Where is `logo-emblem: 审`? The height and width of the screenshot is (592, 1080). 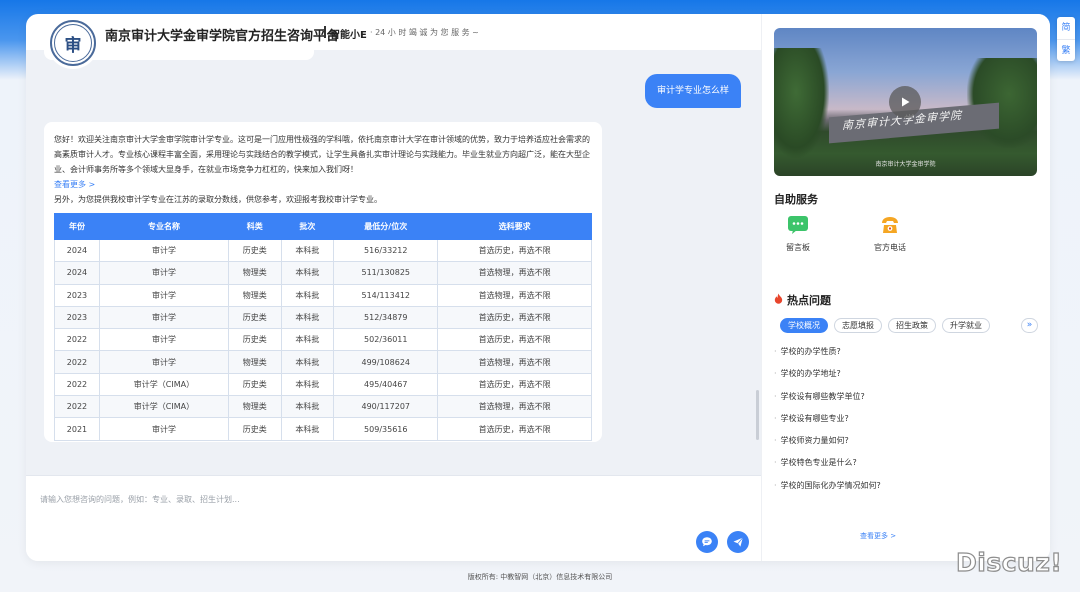
logo-emblem: 审 is located at coordinates (73, 43).